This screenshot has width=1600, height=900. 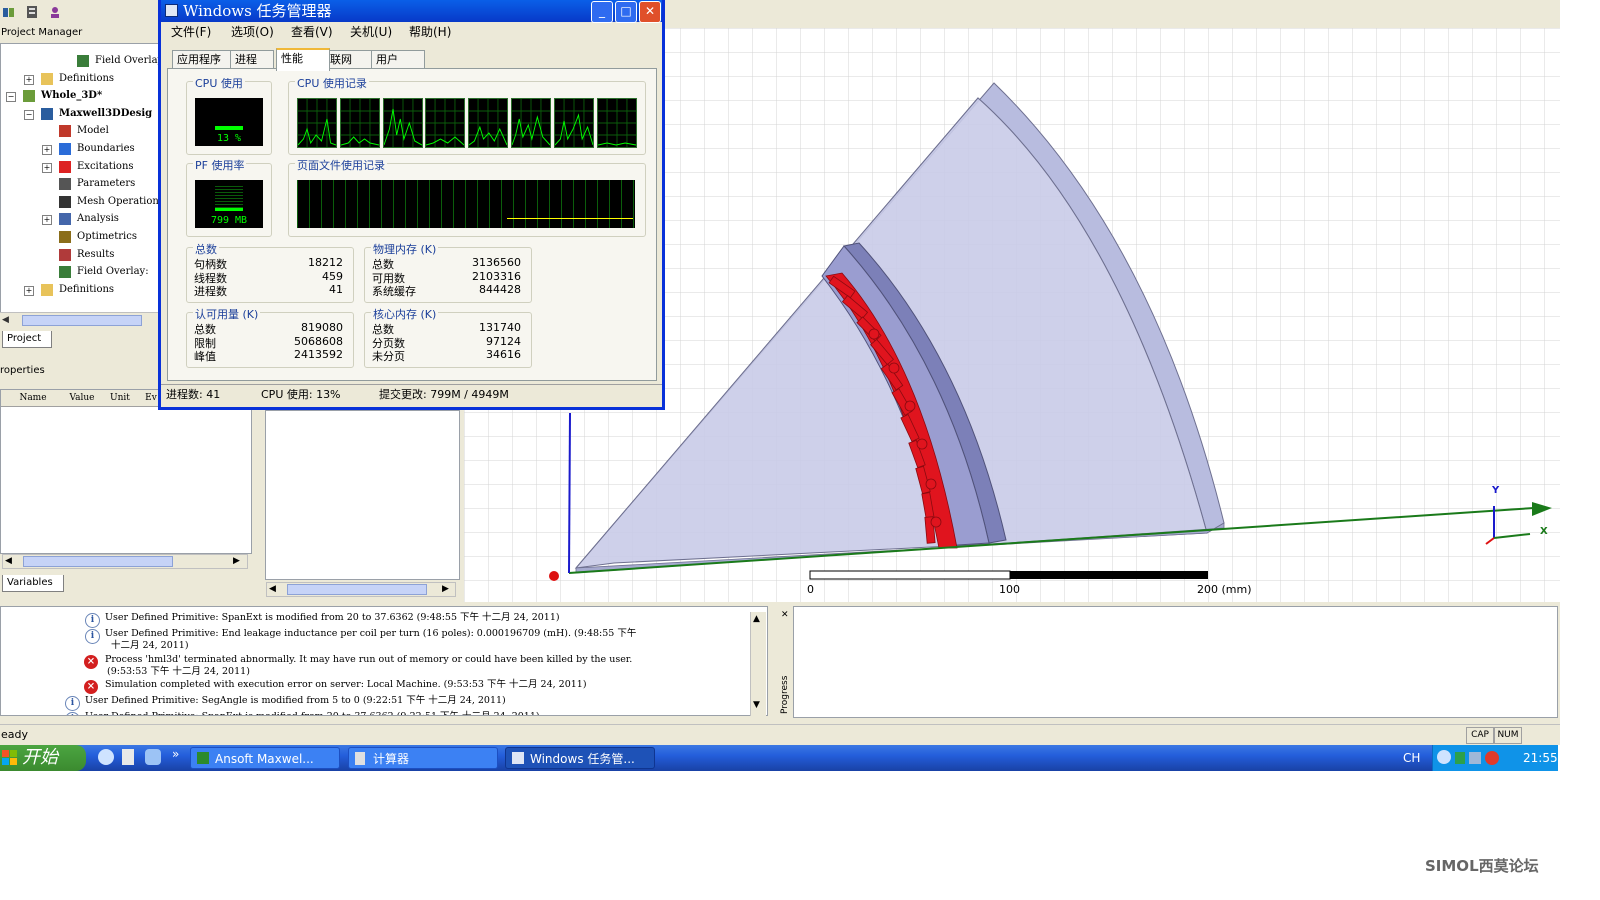 I want to click on results-icon, so click(x=65, y=254).